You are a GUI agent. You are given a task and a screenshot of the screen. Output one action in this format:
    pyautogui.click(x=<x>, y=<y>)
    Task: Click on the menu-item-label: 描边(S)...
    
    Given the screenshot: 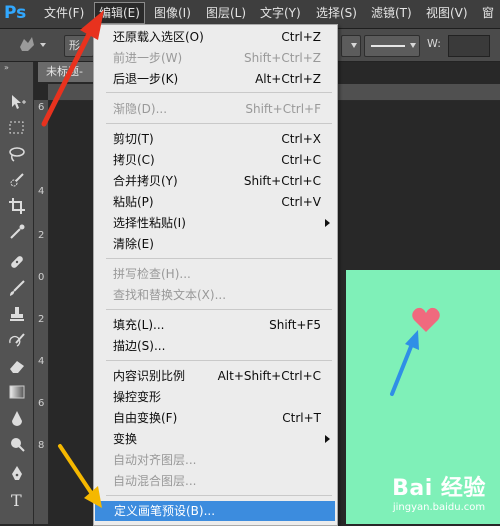 What is the action you would take?
    pyautogui.click(x=139, y=346)
    